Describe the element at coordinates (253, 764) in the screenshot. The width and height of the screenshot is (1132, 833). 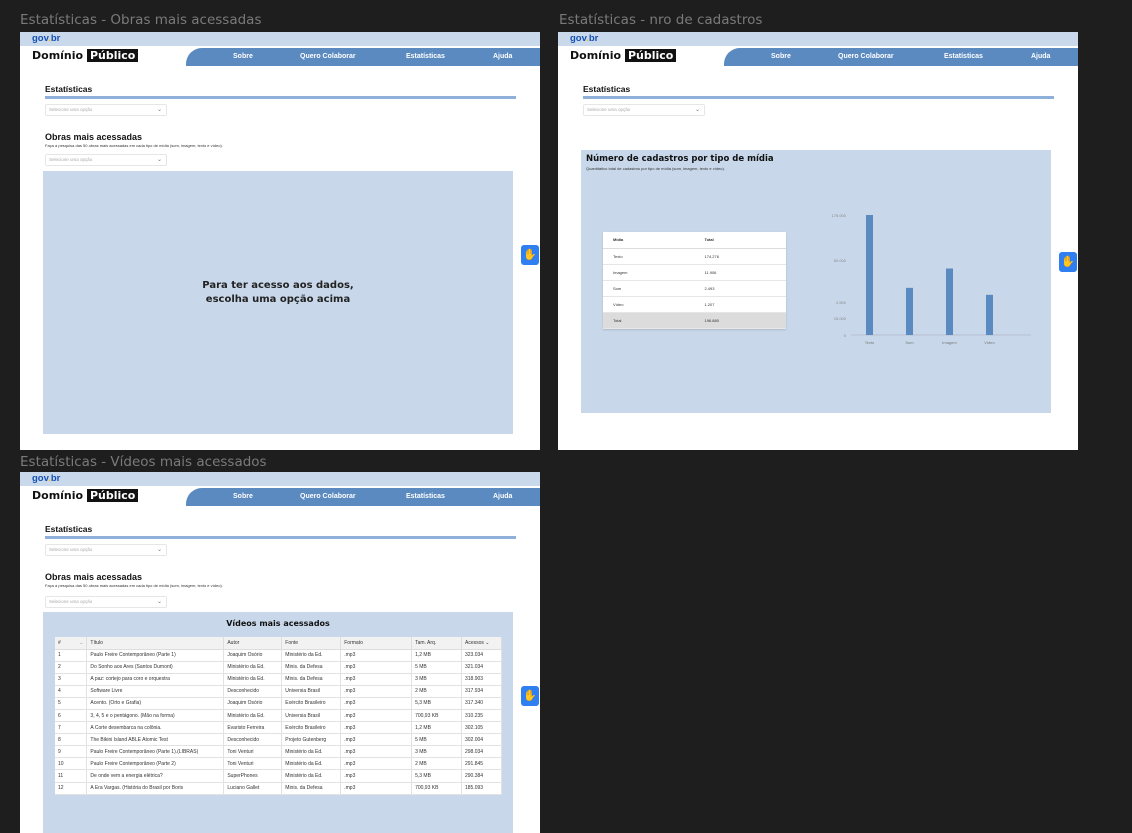
I see `cell-autor: Toni Venturi` at that location.